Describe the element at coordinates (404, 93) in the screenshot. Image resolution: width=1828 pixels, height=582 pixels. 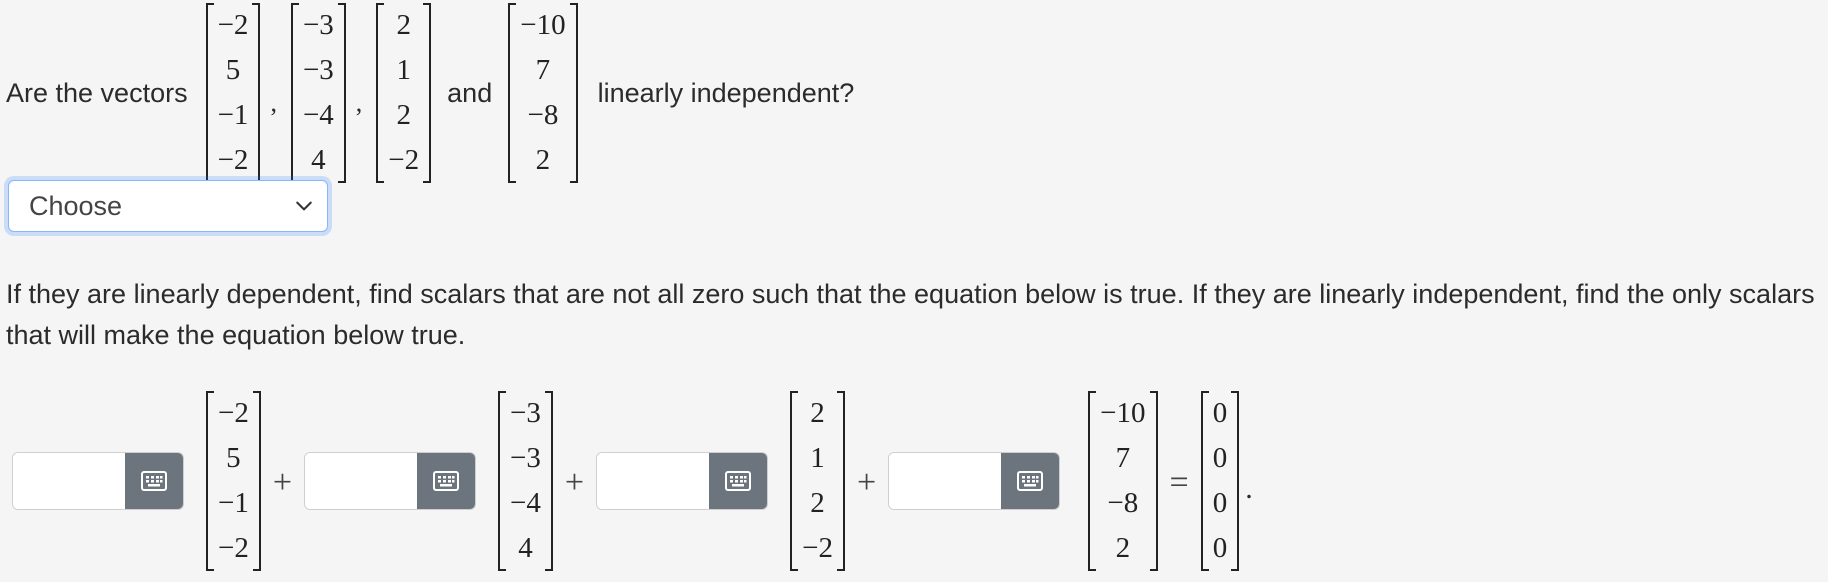
I see `vector-3: 2 1 2 −2` at that location.